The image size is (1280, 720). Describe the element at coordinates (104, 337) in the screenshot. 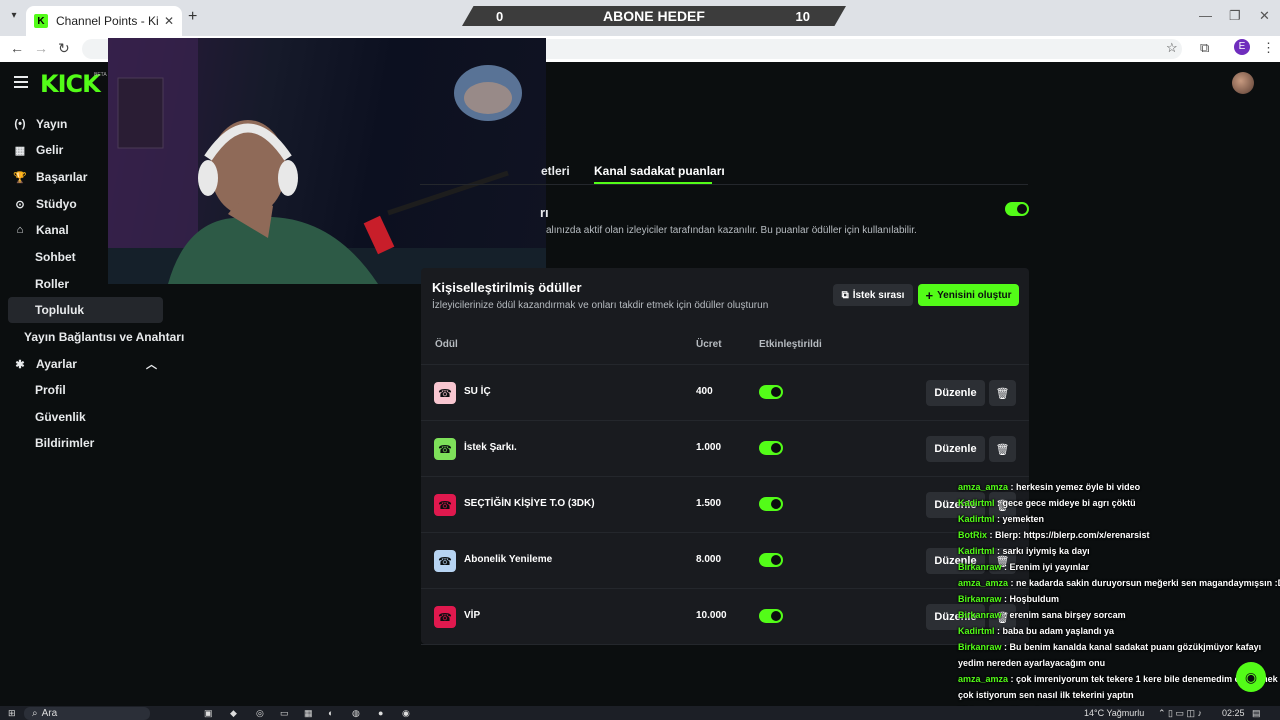

I see `sidebar-item-label: Yayın Bağlantısı ve Anahtarı` at that location.